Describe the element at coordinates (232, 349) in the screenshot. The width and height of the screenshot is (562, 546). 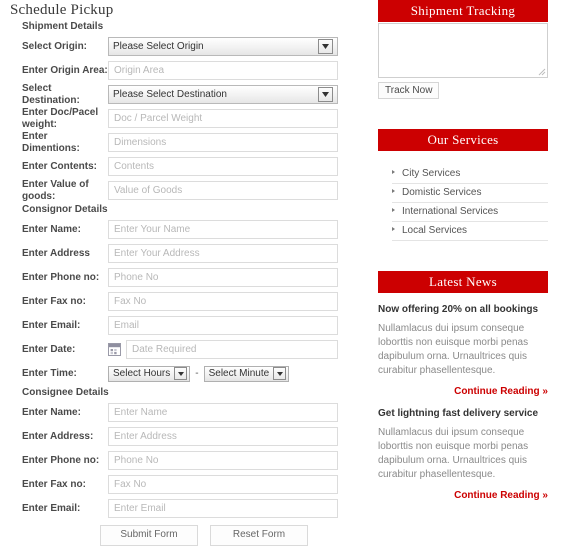
I see `input-date` at that location.